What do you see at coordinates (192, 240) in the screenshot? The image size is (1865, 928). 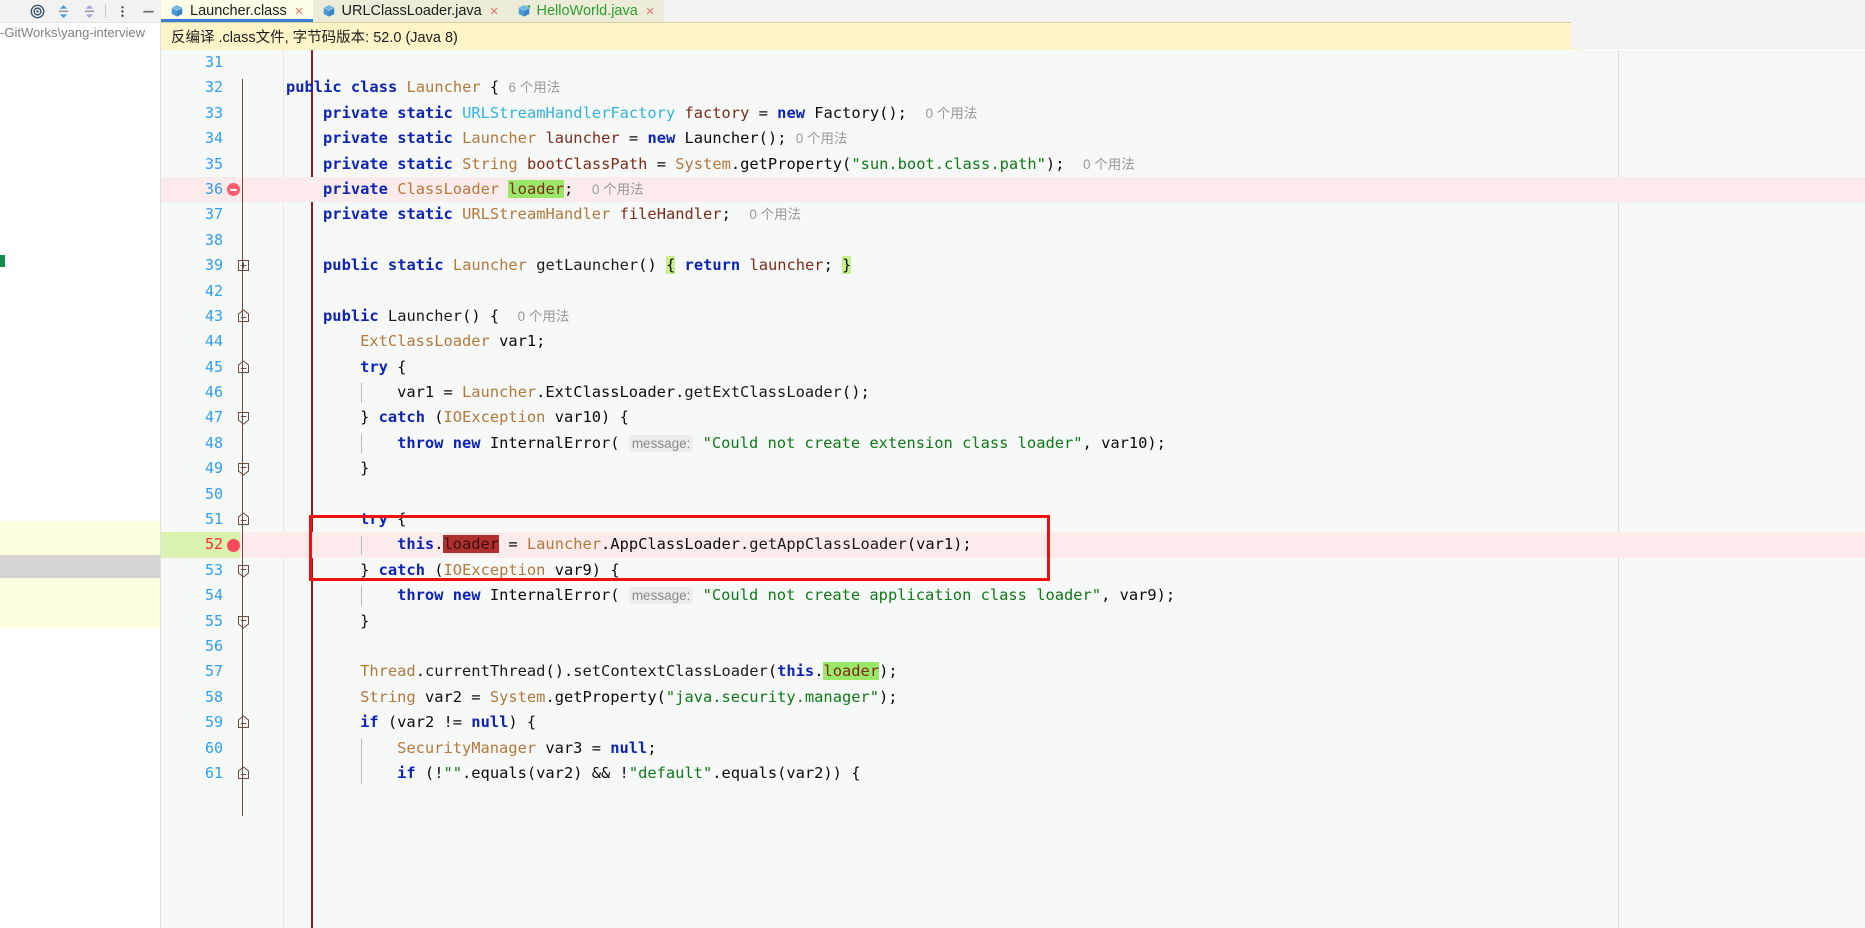 I see `line-number: 38` at bounding box center [192, 240].